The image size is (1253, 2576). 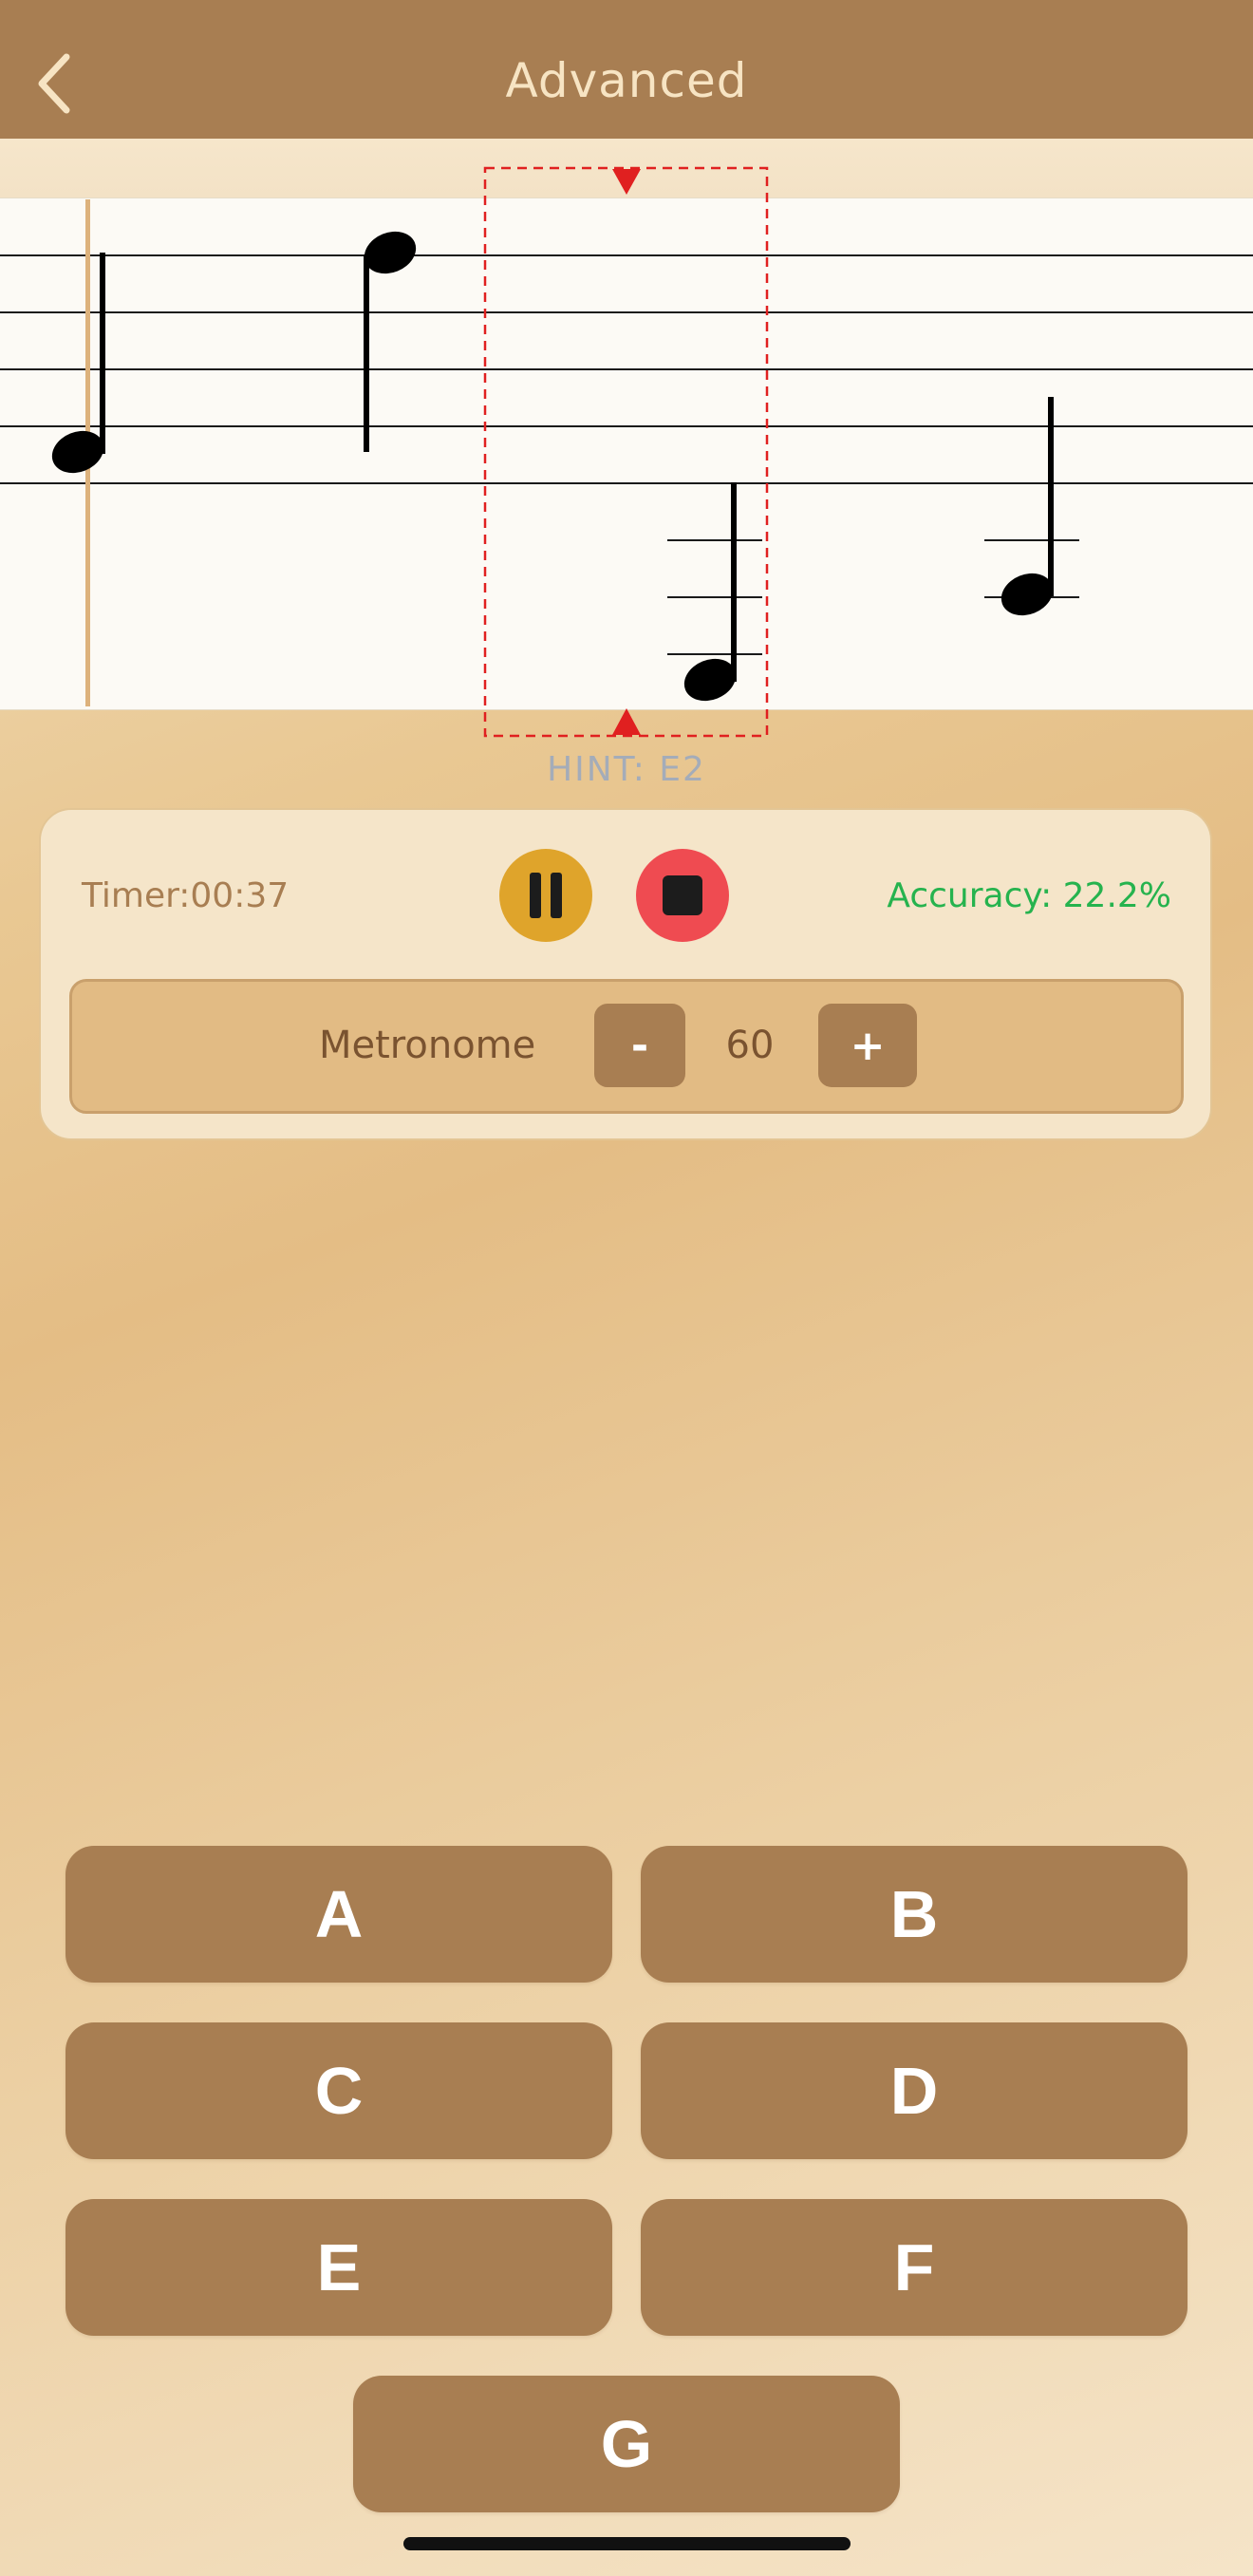 What do you see at coordinates (914, 2267) in the screenshot?
I see `answer-button-f: F` at bounding box center [914, 2267].